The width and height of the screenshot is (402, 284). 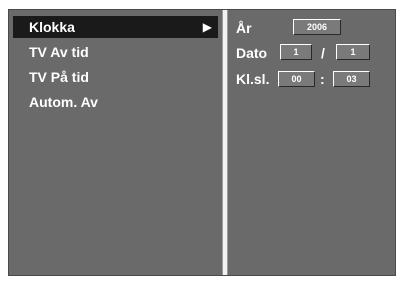 I want to click on menu-item-tv-av-tid: TV Av tid, so click(x=115, y=52).